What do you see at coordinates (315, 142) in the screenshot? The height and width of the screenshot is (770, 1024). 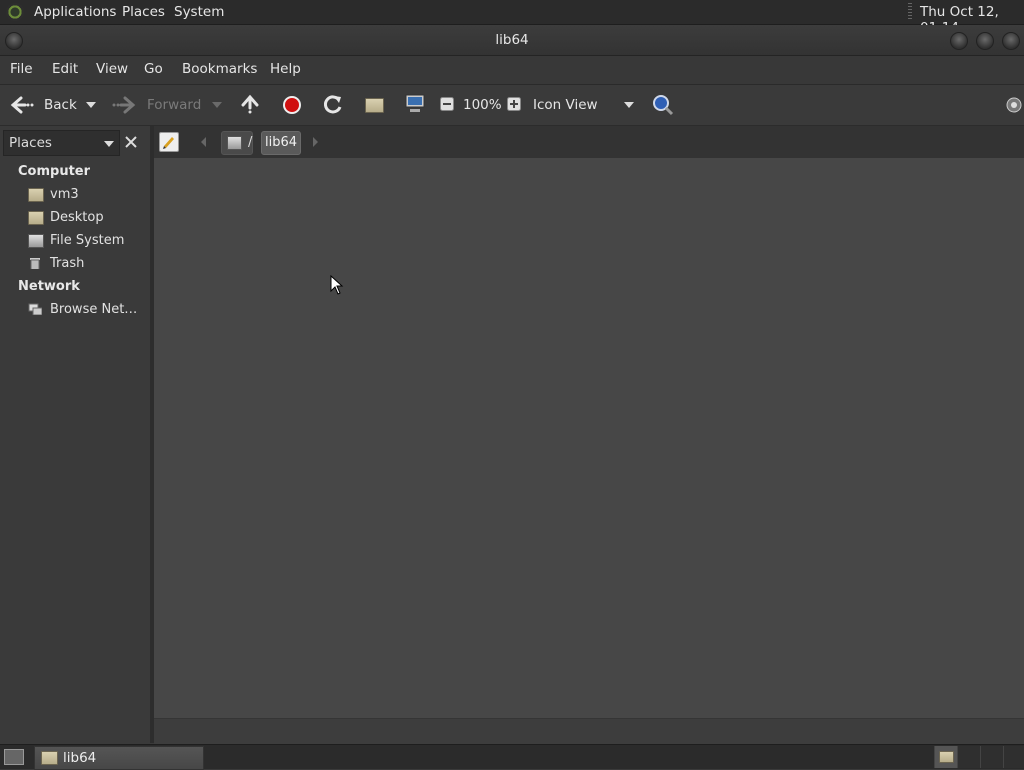 I see `path-right-chevron-icon` at bounding box center [315, 142].